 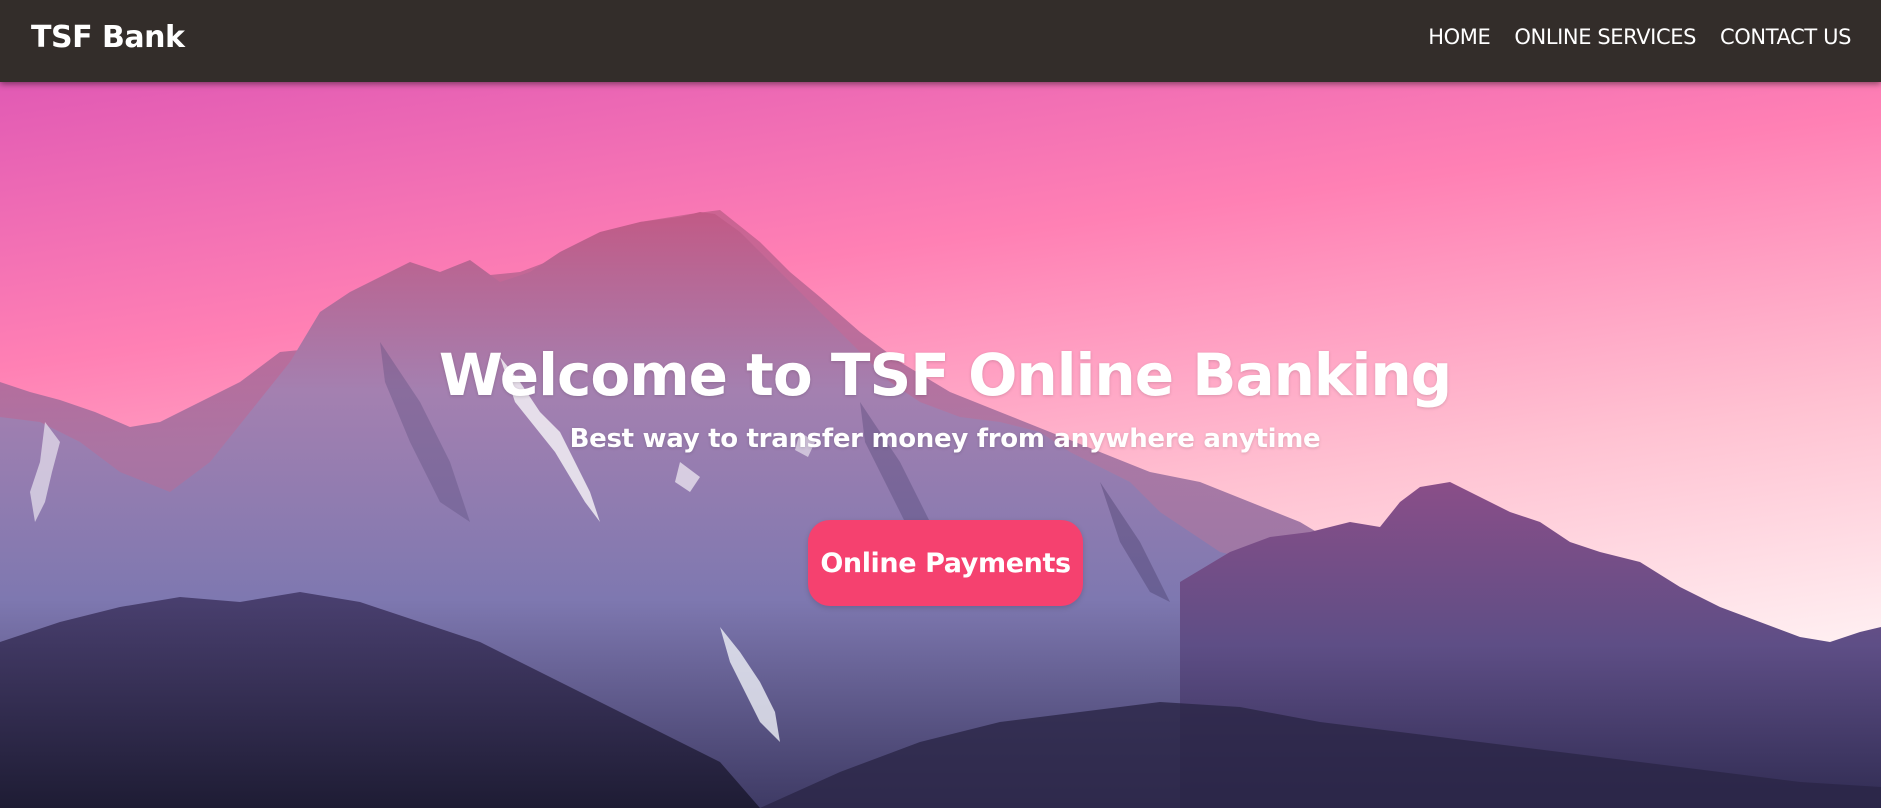 What do you see at coordinates (945, 563) in the screenshot?
I see `online-payments-button: Online Payments` at bounding box center [945, 563].